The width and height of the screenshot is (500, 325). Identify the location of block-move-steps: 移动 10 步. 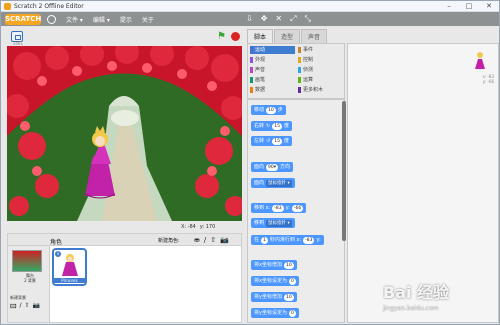
(268, 110).